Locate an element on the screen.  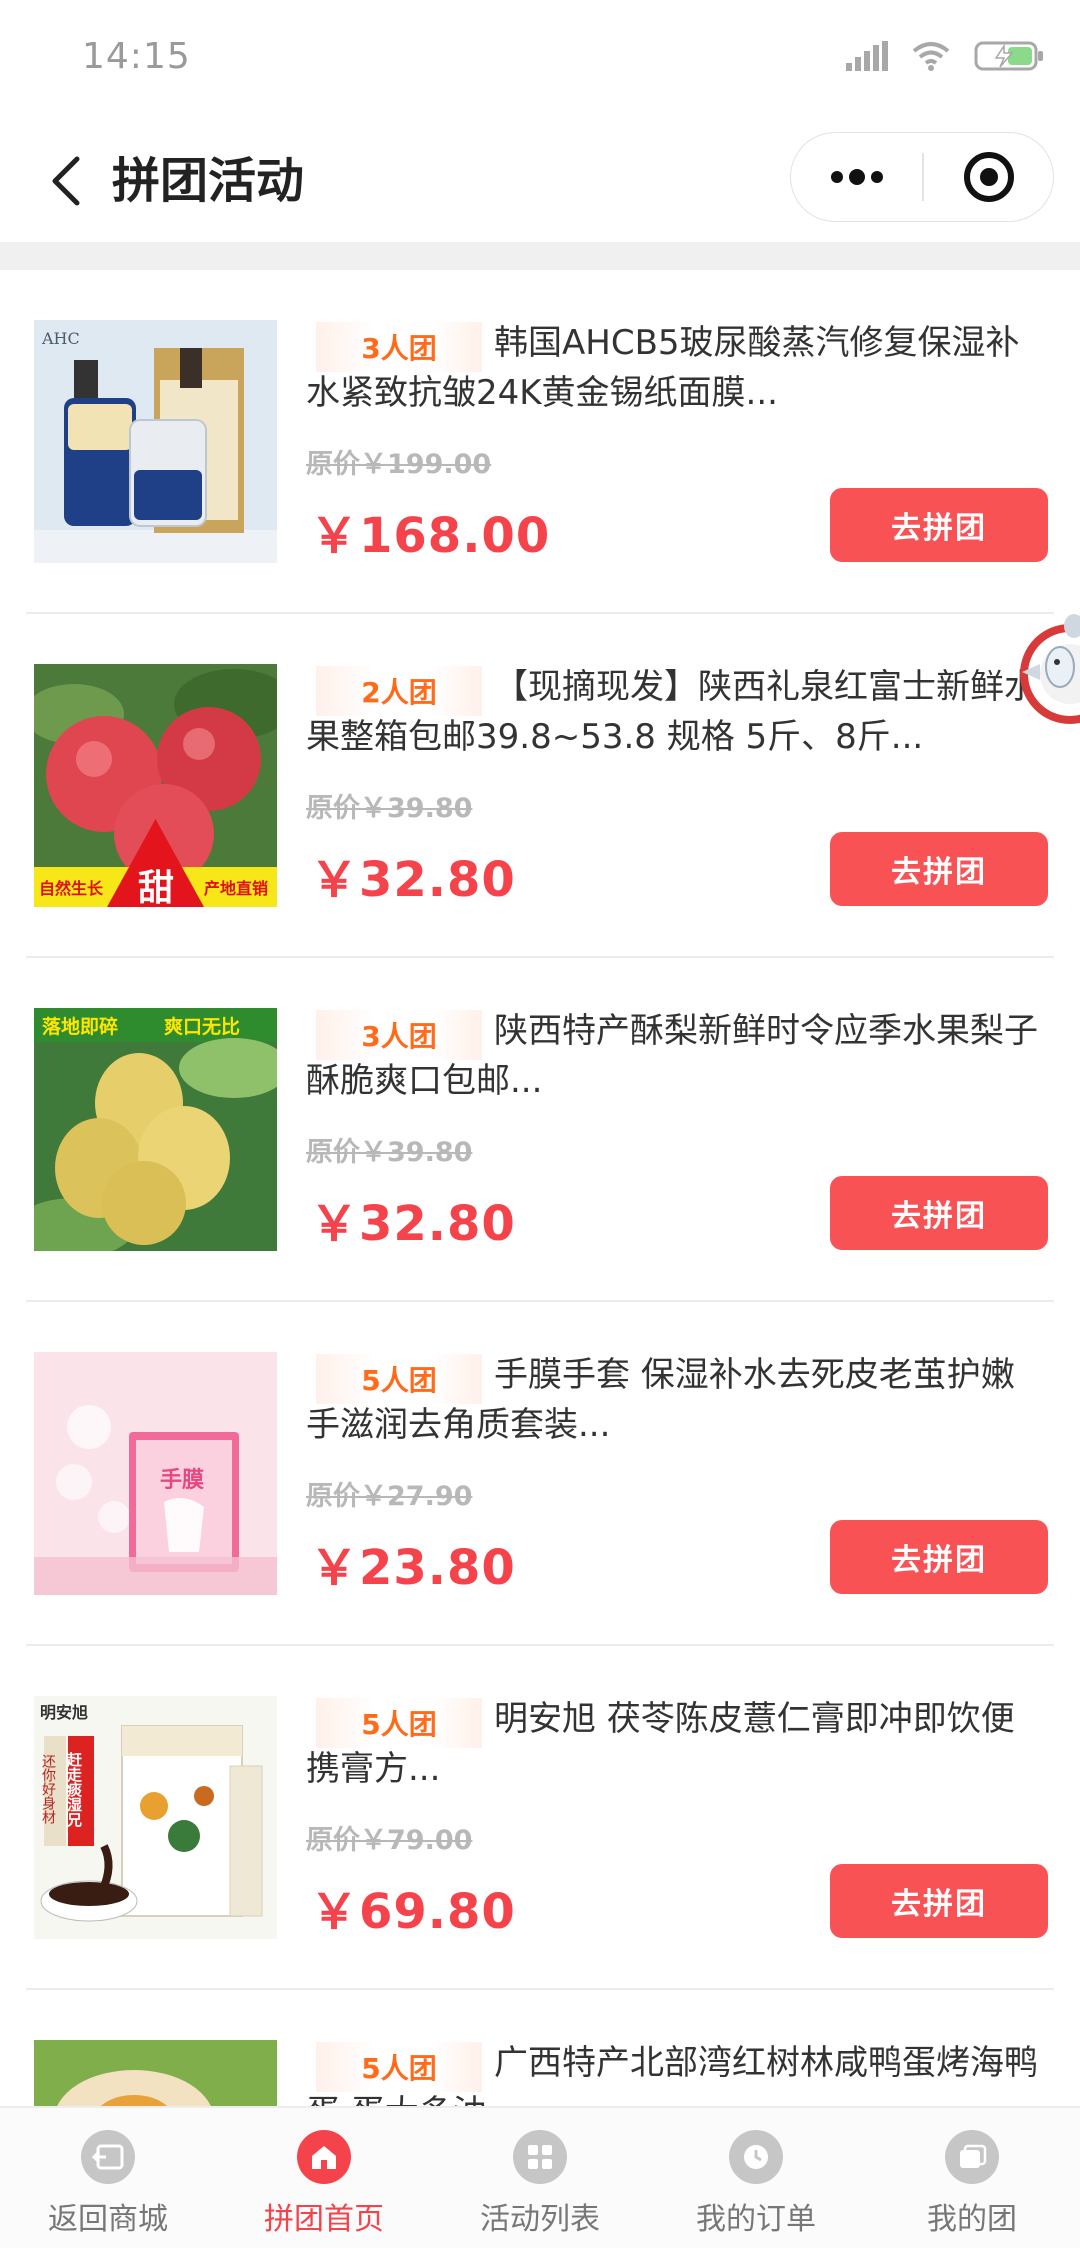
floating-mascot-button is located at coordinates (1046, 672).